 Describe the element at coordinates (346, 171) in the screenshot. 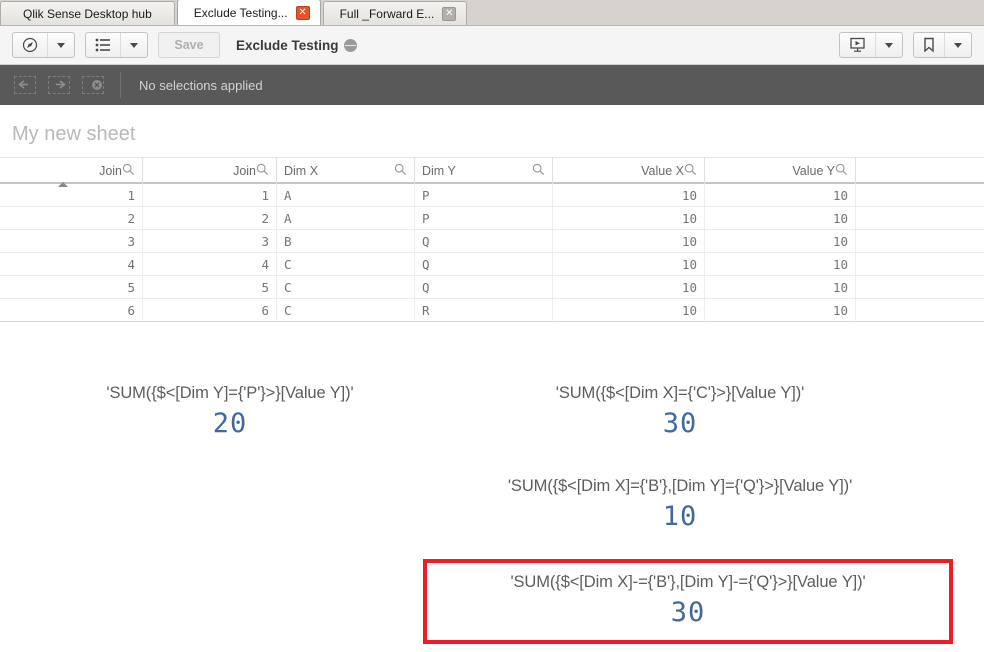

I see `column-header-dim-x: Dim X` at that location.